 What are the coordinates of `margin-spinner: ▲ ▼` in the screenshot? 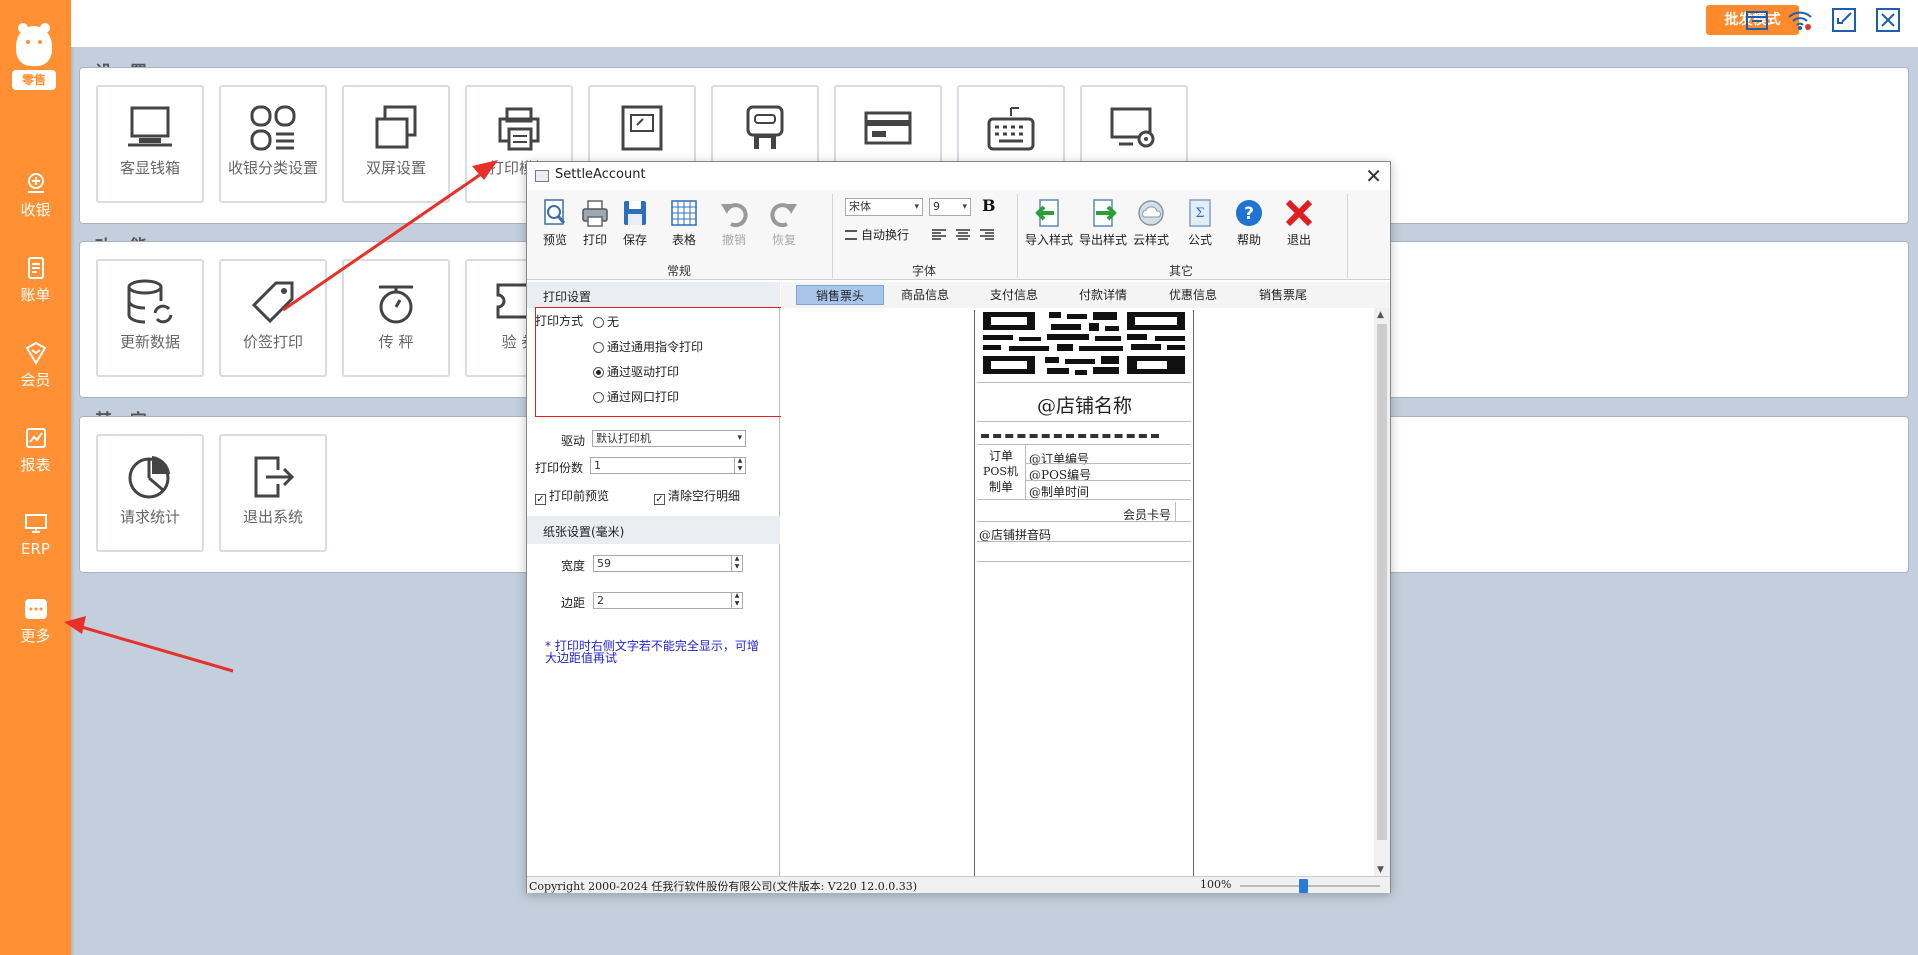 It's located at (736, 600).